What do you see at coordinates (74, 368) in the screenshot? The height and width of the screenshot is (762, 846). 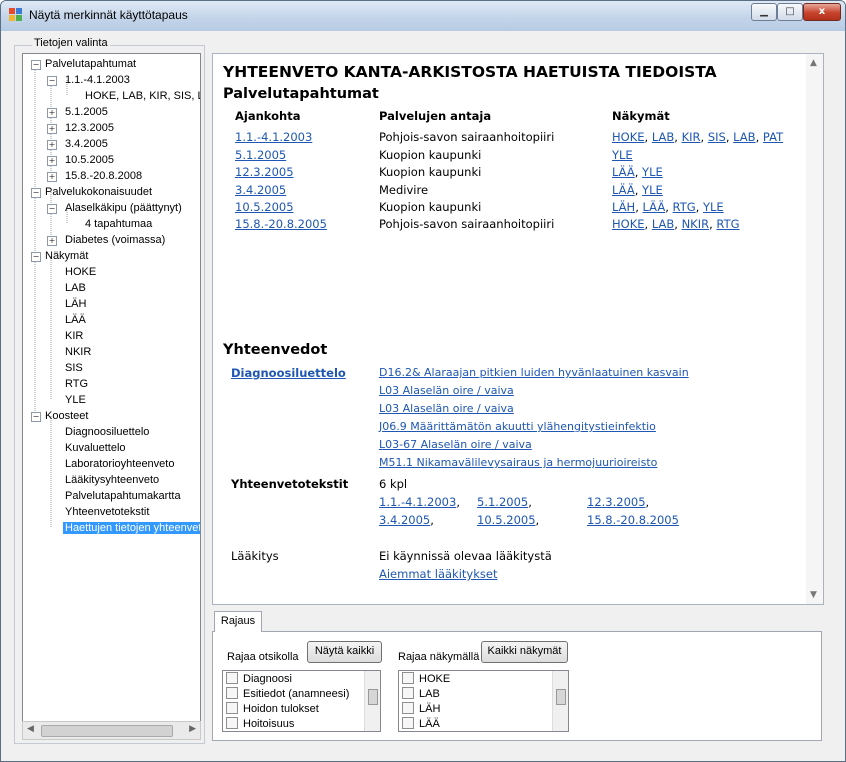 I see `tree-item: SIS` at bounding box center [74, 368].